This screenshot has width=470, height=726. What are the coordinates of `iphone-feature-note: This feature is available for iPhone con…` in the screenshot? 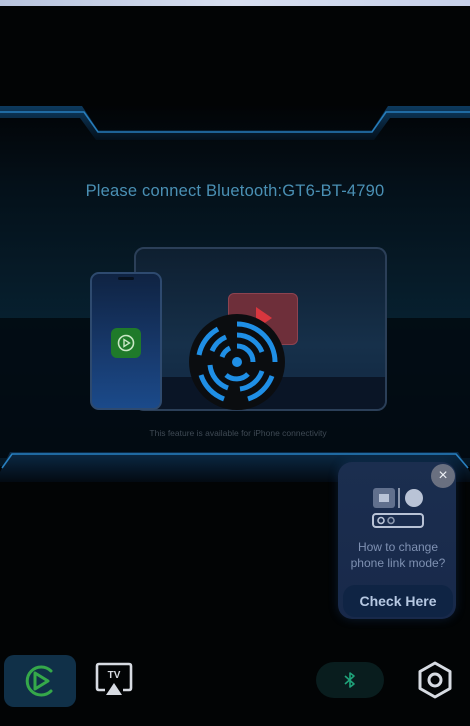 It's located at (238, 433).